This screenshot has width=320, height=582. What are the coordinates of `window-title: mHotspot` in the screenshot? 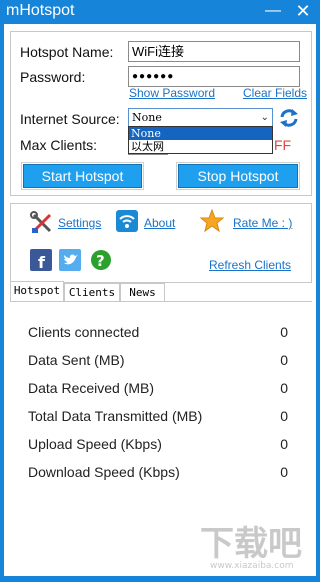 It's located at (40, 10).